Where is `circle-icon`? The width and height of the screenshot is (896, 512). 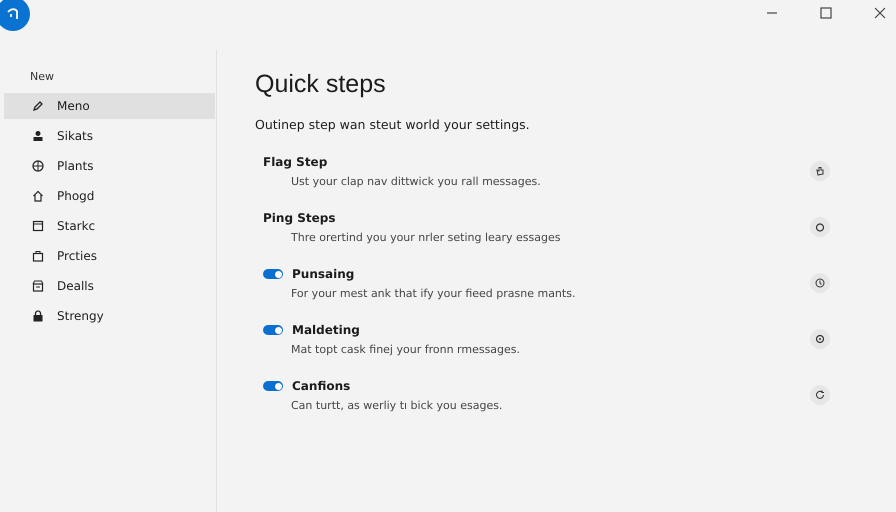 circle-icon is located at coordinates (820, 227).